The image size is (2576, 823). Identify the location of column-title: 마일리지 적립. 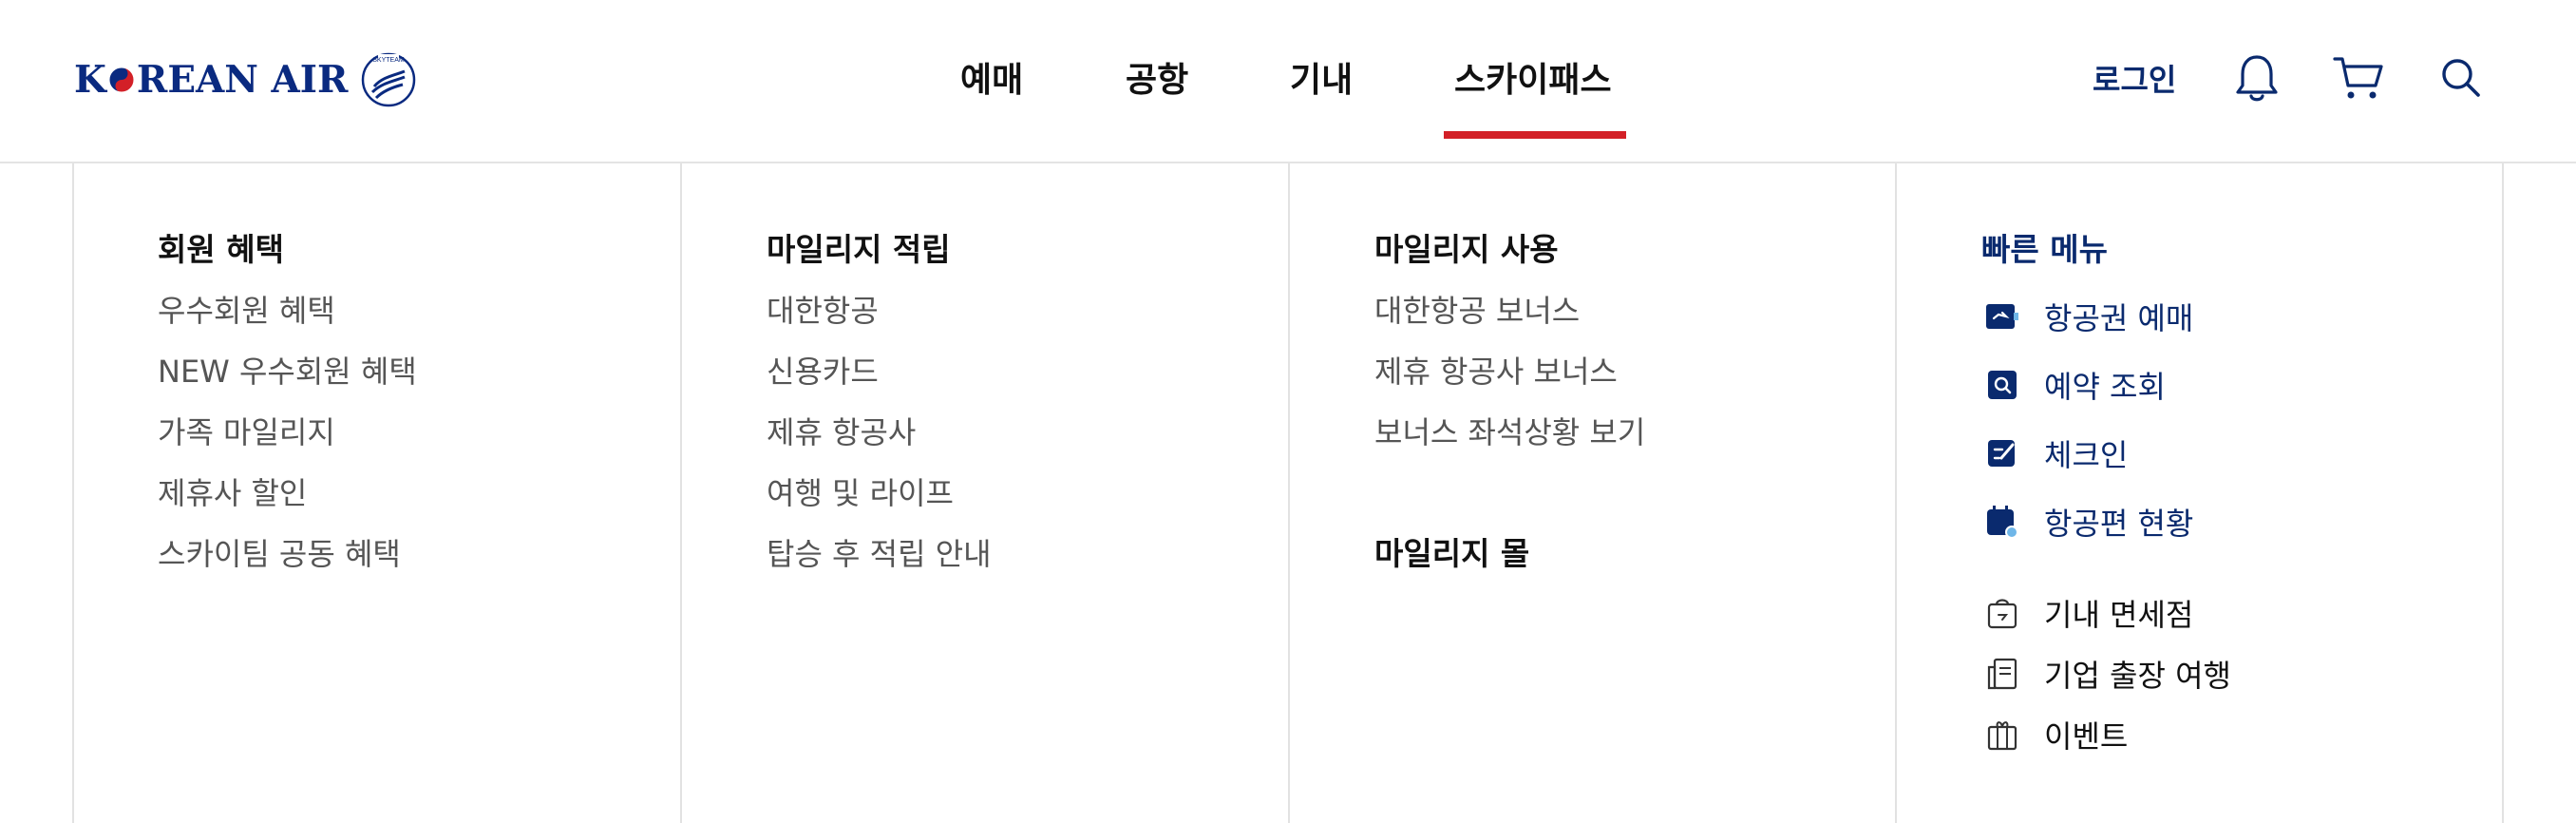
(859, 250).